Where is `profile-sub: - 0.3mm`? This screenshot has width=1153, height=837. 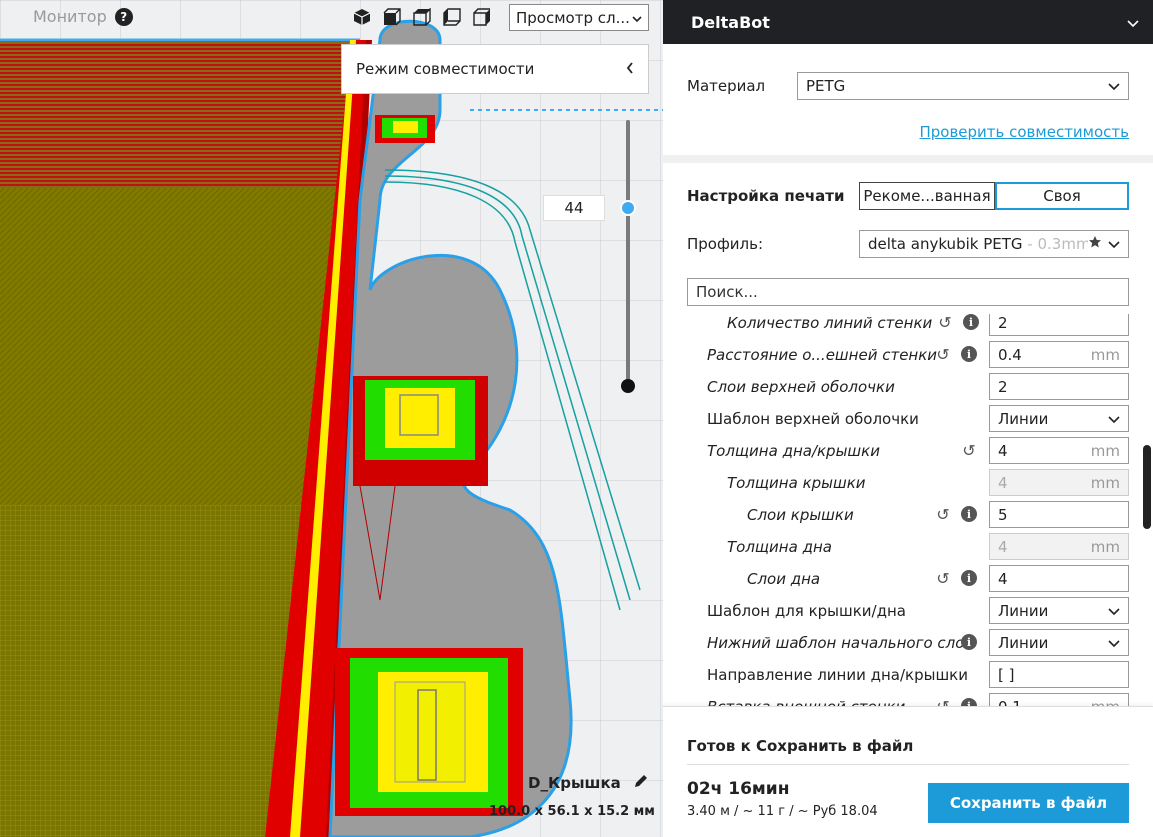
profile-sub: - 0.3mm is located at coordinates (1055, 244).